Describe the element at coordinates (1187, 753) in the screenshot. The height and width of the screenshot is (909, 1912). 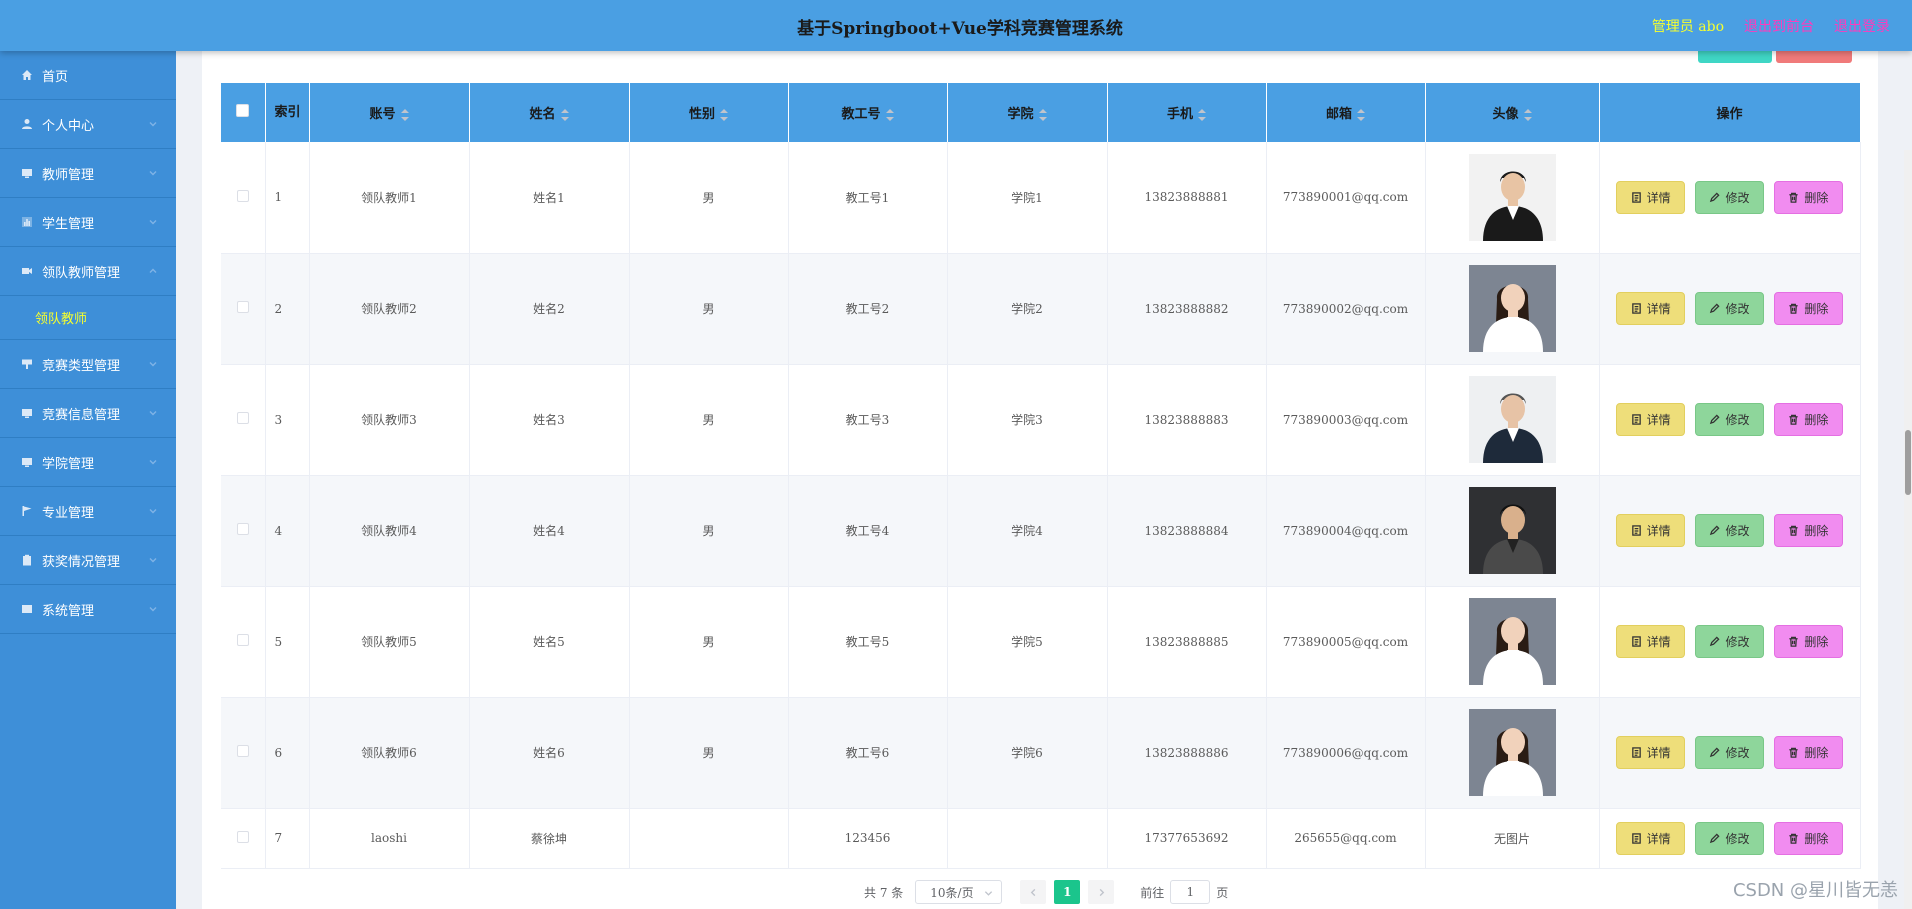
I see `cell-phone: 13823888886` at that location.